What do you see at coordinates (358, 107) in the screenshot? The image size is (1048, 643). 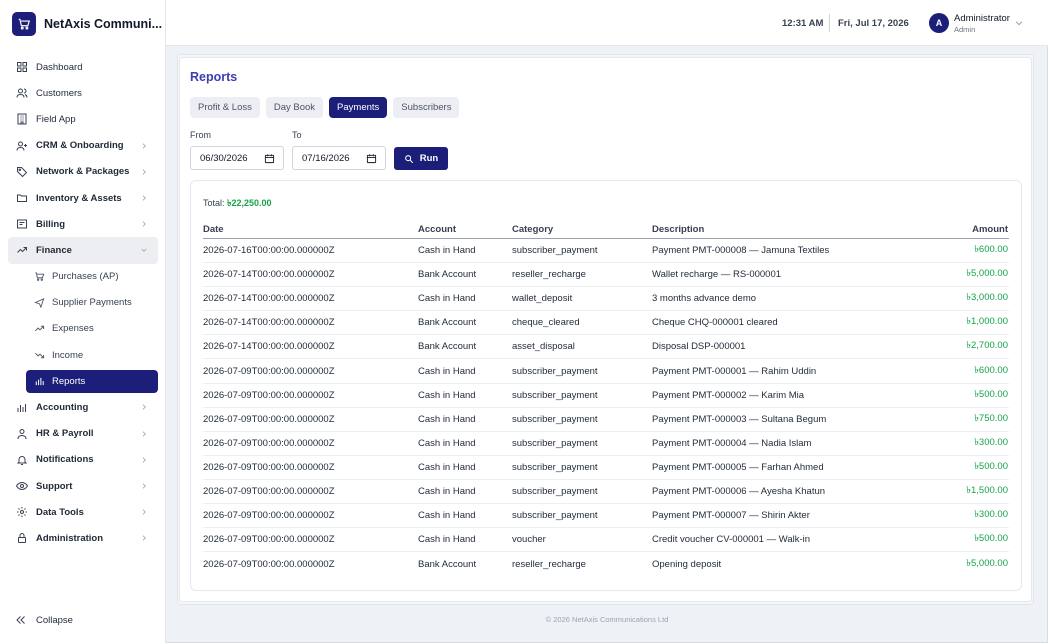 I see `tab-payments: Payments` at bounding box center [358, 107].